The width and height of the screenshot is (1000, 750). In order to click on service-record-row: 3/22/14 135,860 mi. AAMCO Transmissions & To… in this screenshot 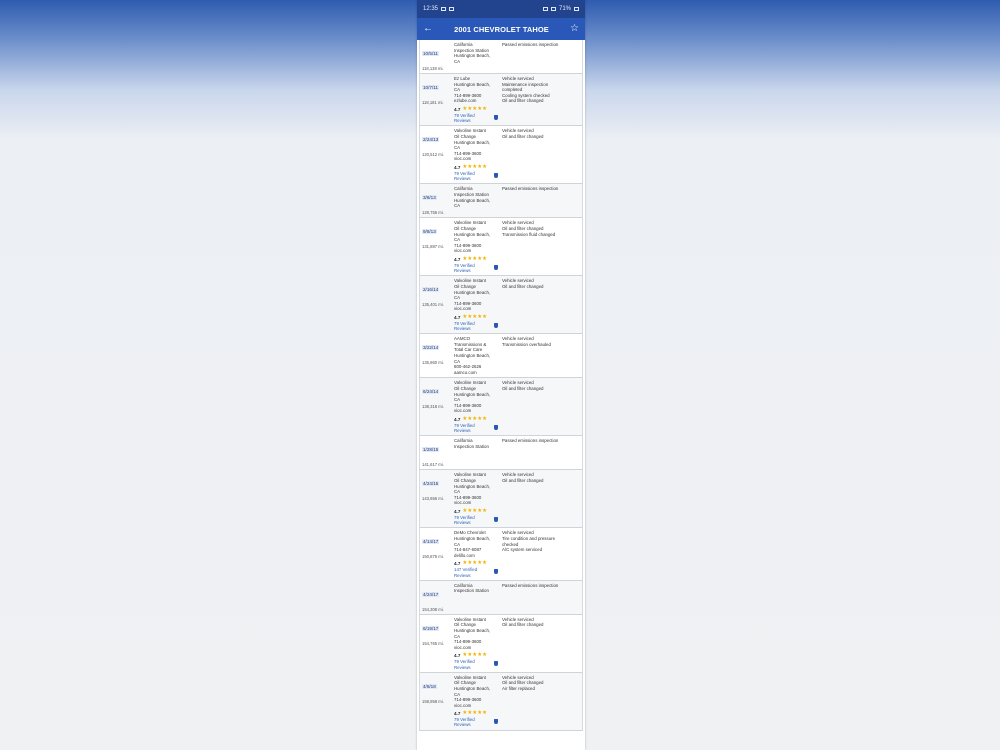, I will do `click(501, 356)`.